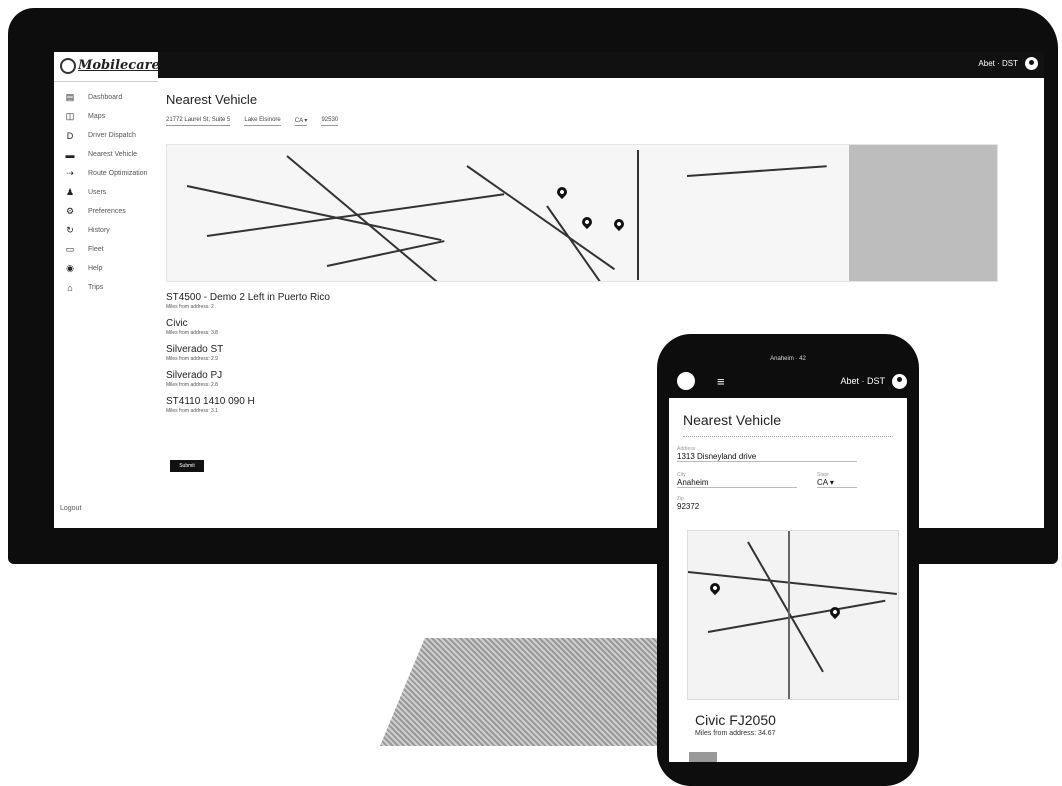  What do you see at coordinates (70, 97) in the screenshot?
I see `dashboard-icon: ▤` at bounding box center [70, 97].